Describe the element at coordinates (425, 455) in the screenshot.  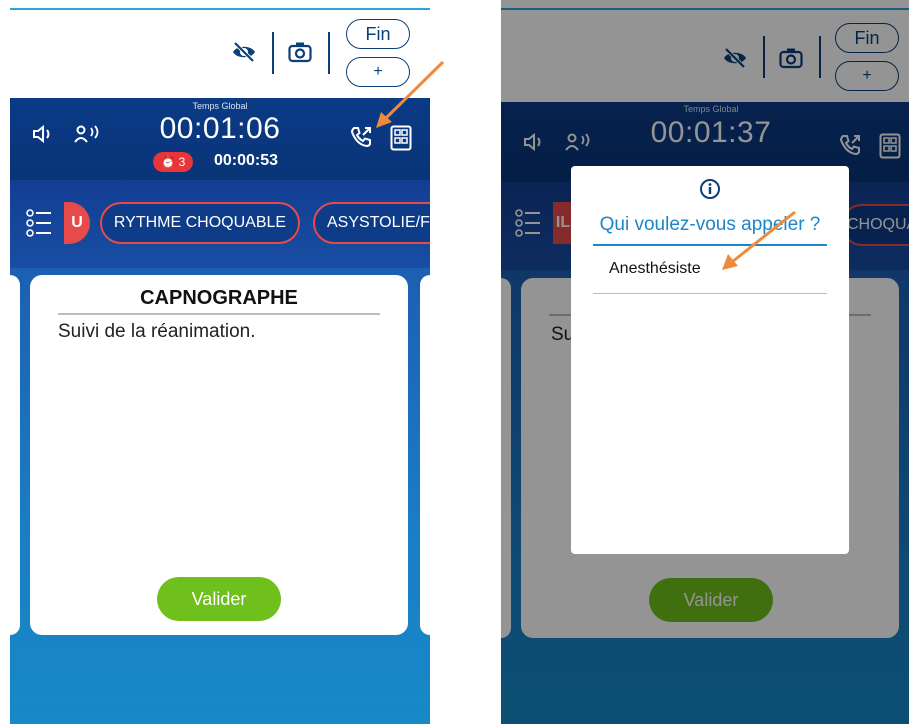
I see `next-card-edge` at that location.